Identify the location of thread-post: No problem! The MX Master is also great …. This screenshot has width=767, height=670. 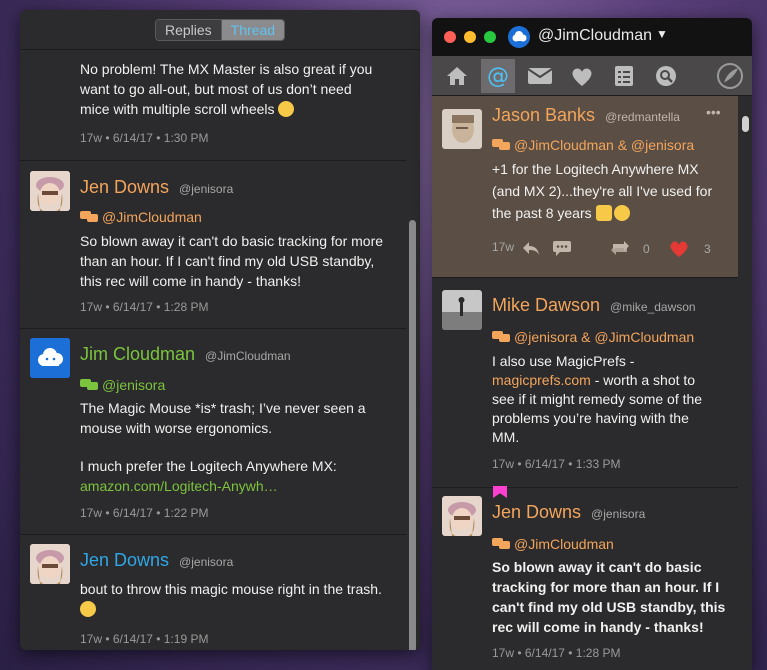
(213, 106).